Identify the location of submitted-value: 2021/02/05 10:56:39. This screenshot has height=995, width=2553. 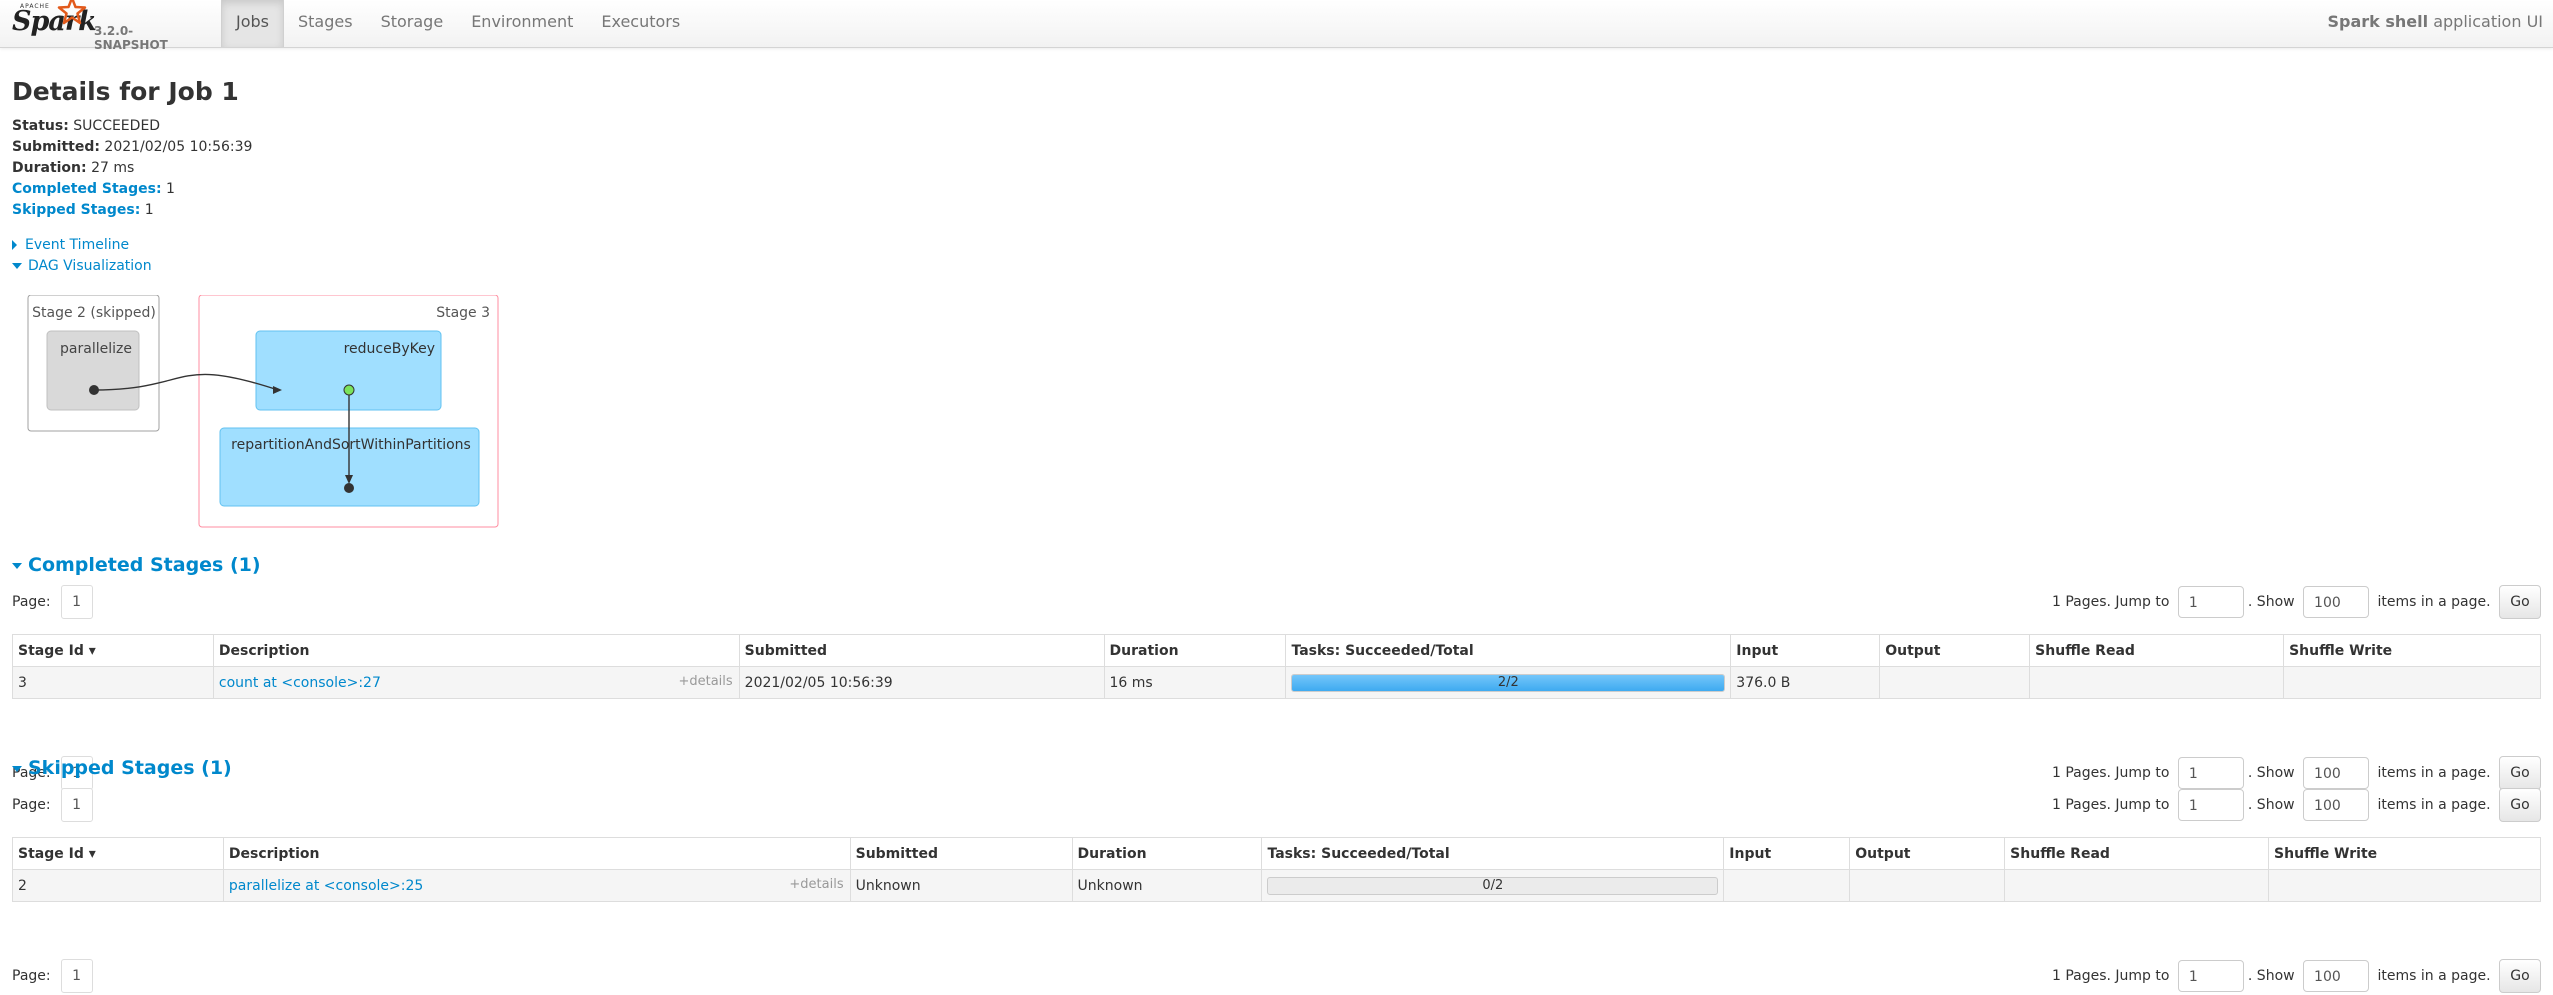
(178, 147).